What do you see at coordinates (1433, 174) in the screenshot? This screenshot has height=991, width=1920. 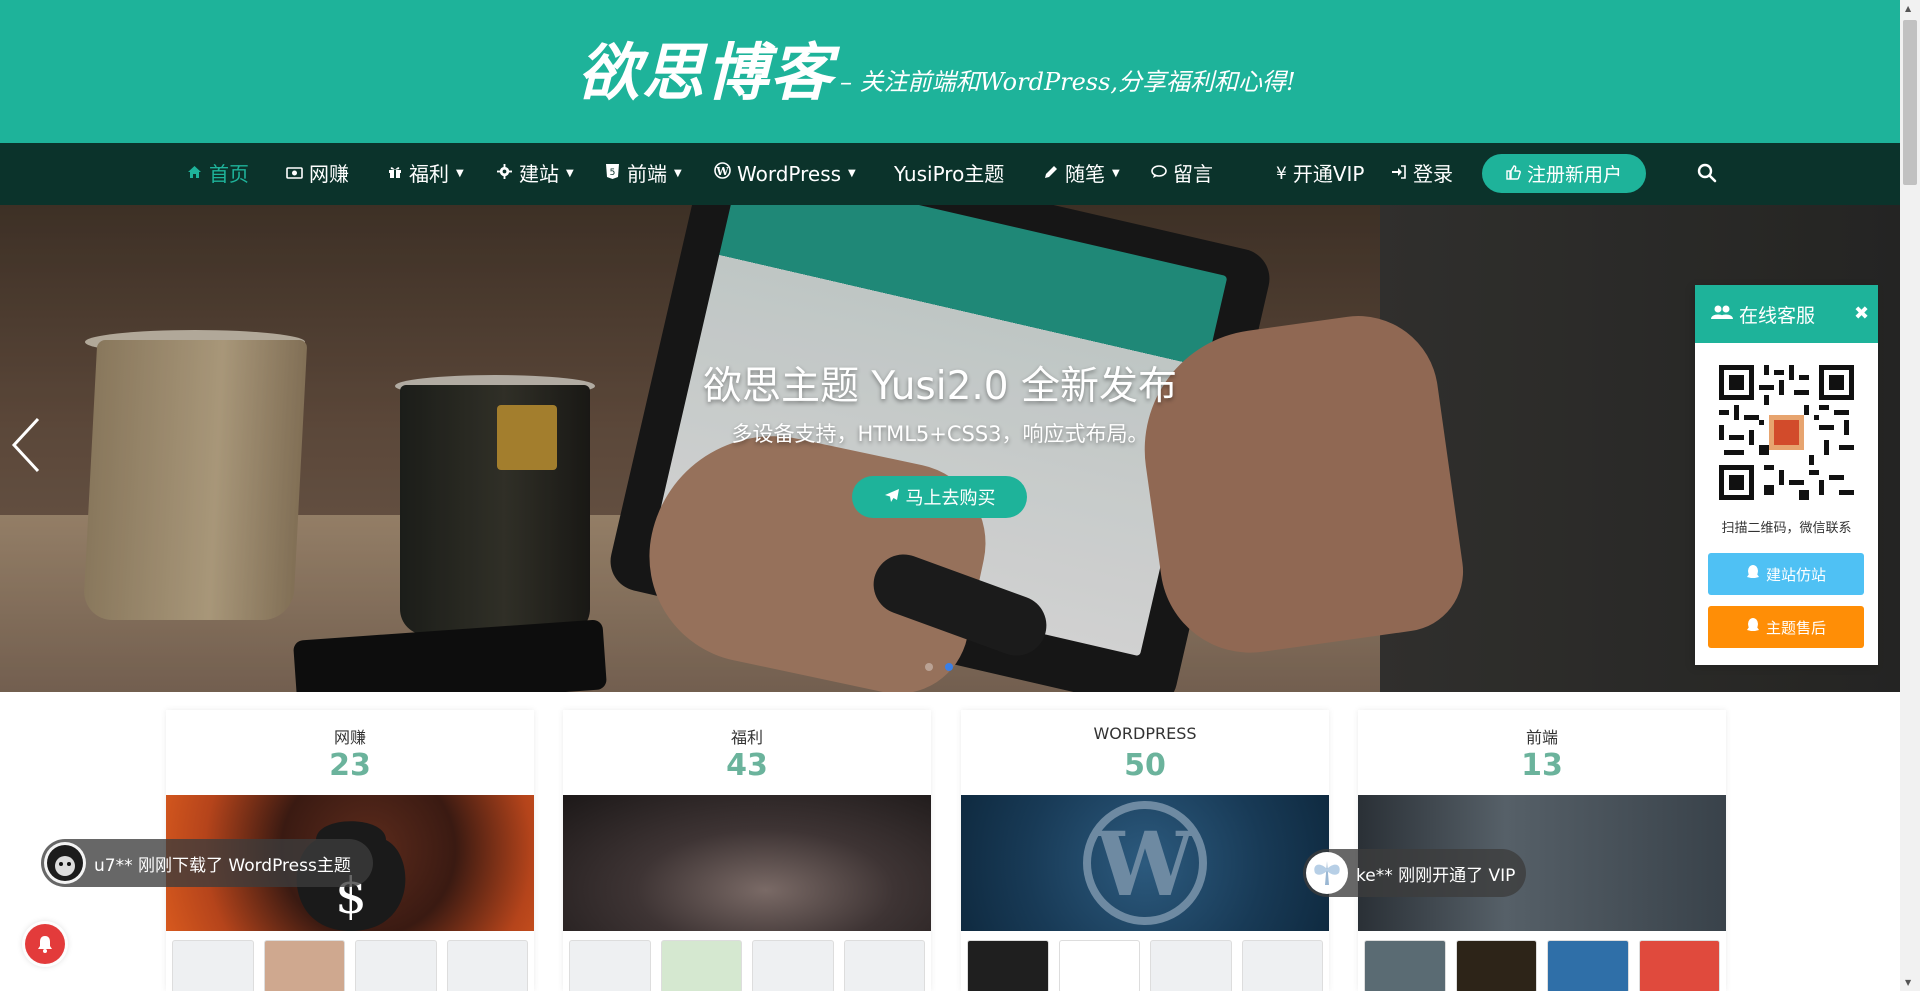 I see `nav-label-login: 登录` at bounding box center [1433, 174].